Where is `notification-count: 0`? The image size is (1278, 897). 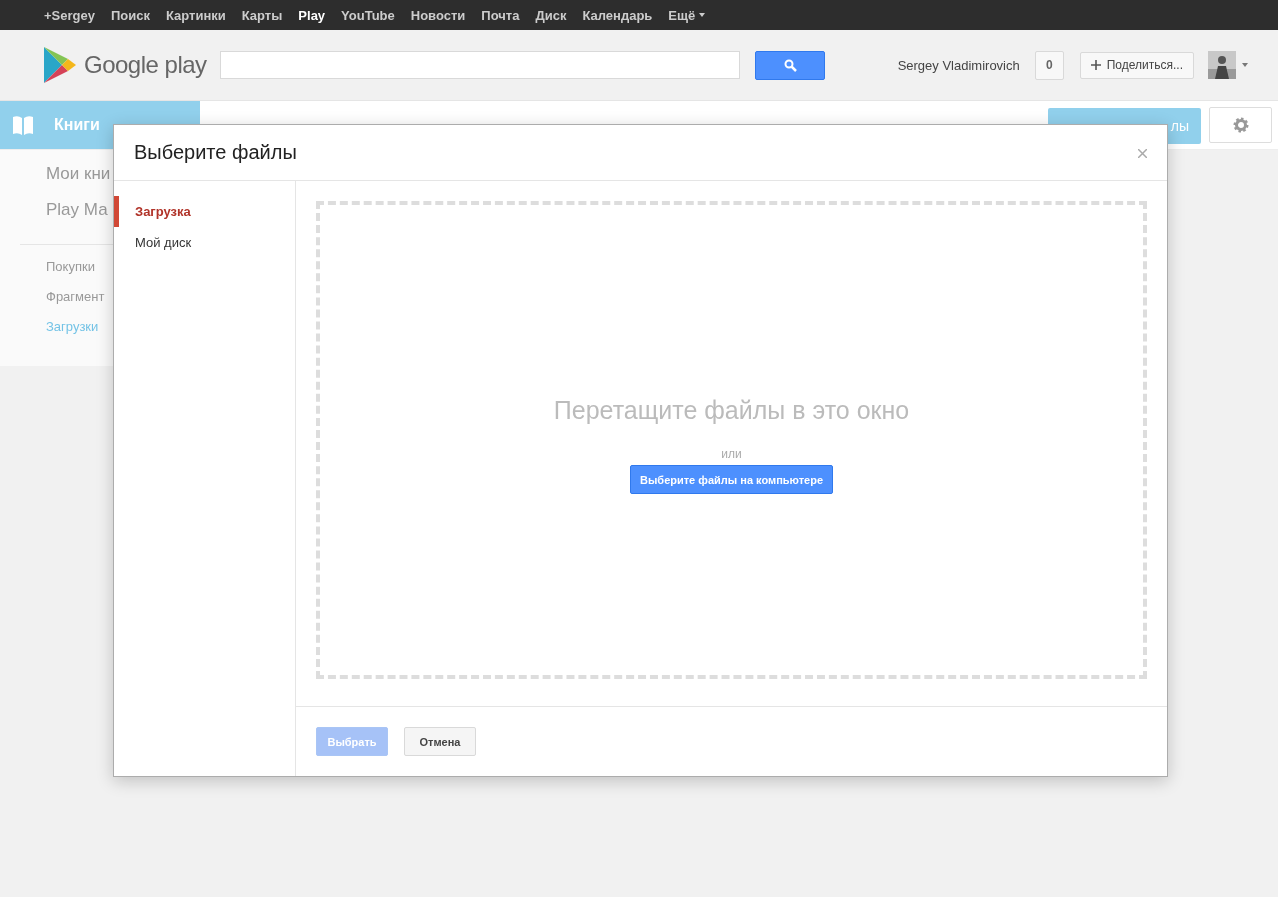
notification-count: 0 is located at coordinates (1049, 65).